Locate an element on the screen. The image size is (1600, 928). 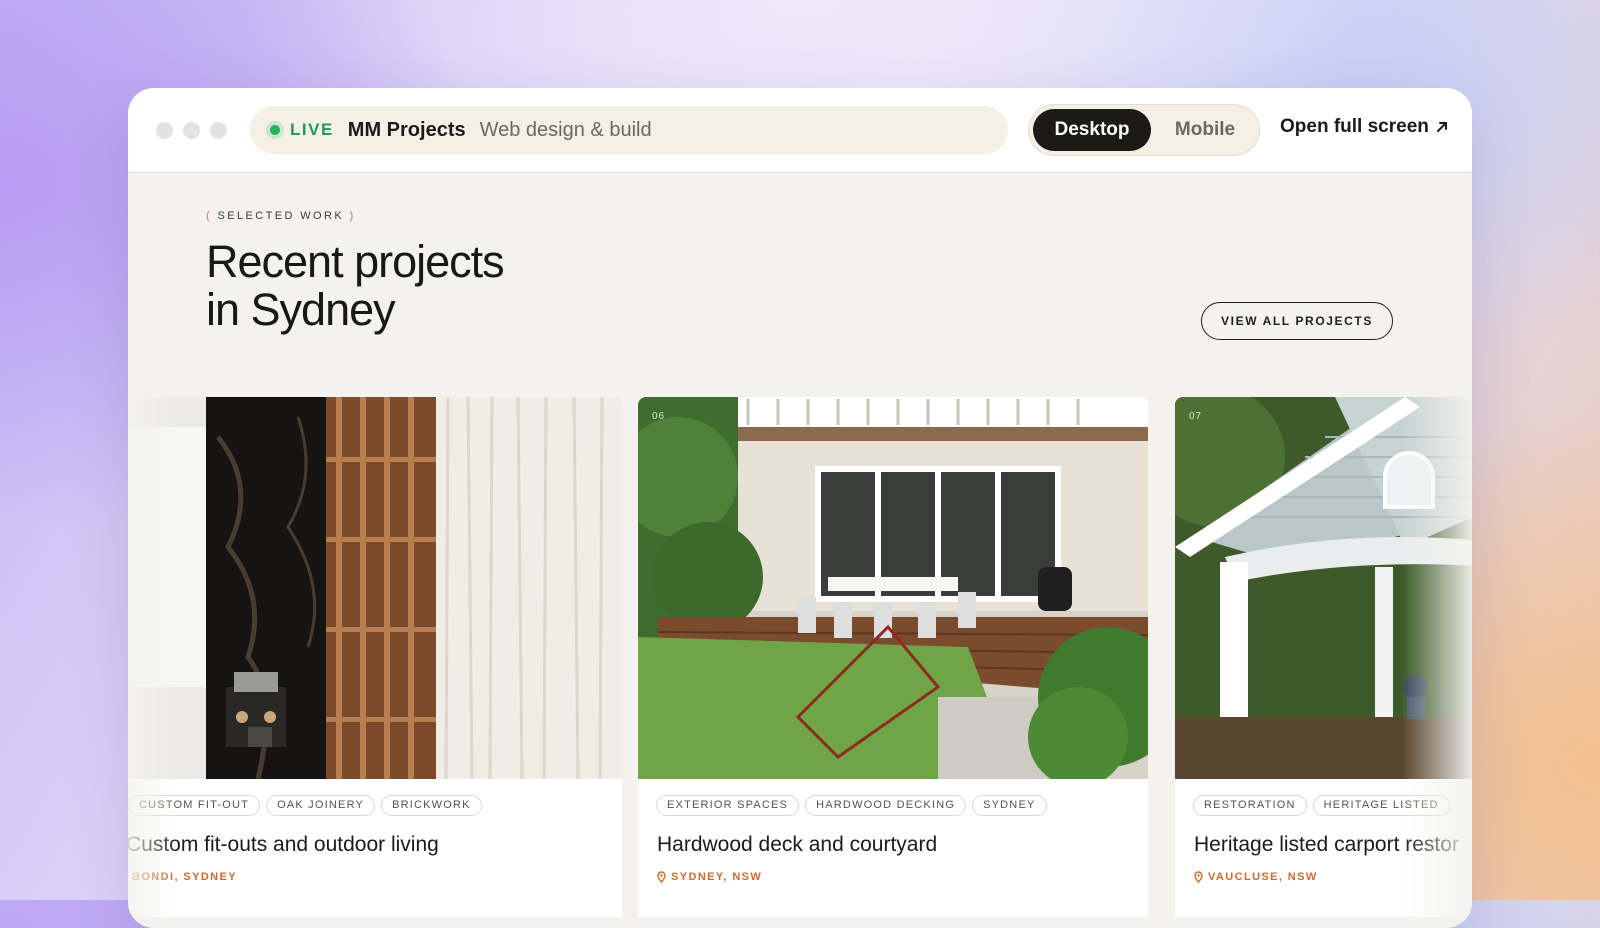
window-controls is located at coordinates (191, 130).